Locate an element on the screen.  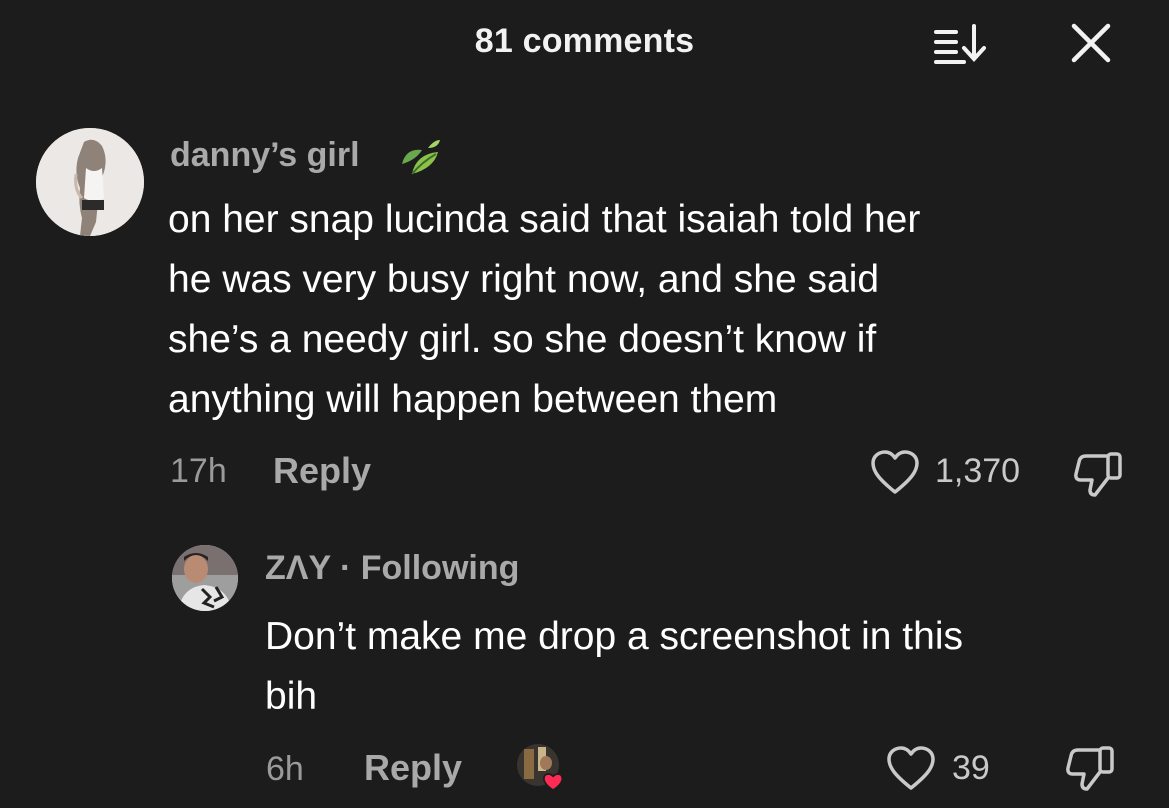
reply-username-row: ZΛY · Following is located at coordinates (392, 568).